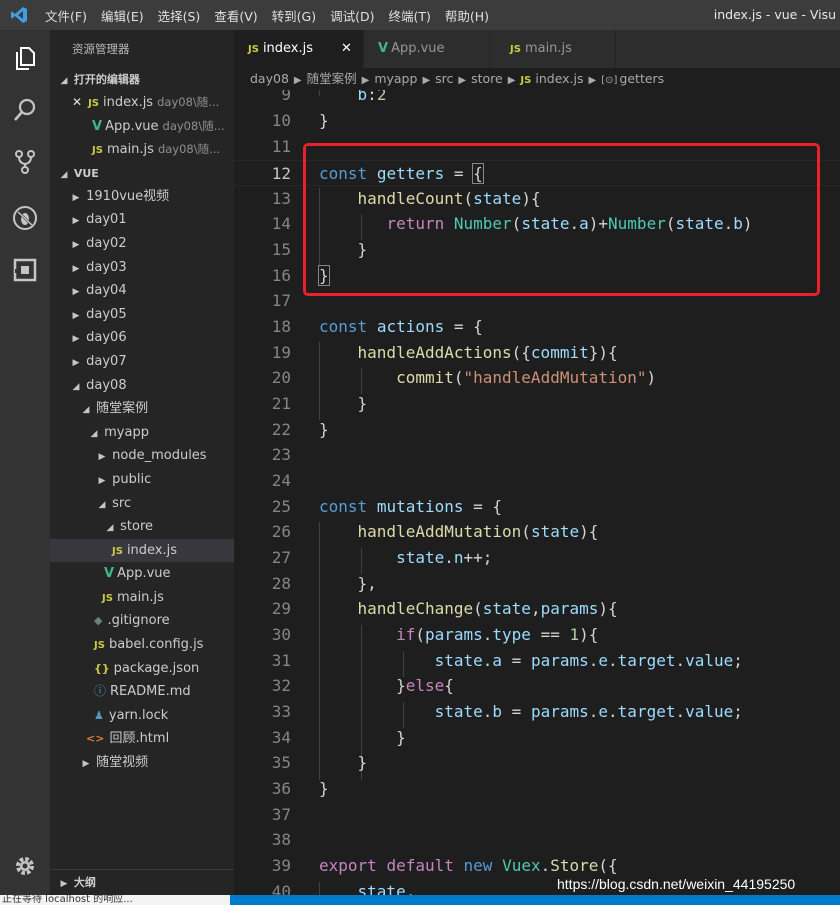  Describe the element at coordinates (352, 15) in the screenshot. I see `menu-debug: 调试(D)` at that location.